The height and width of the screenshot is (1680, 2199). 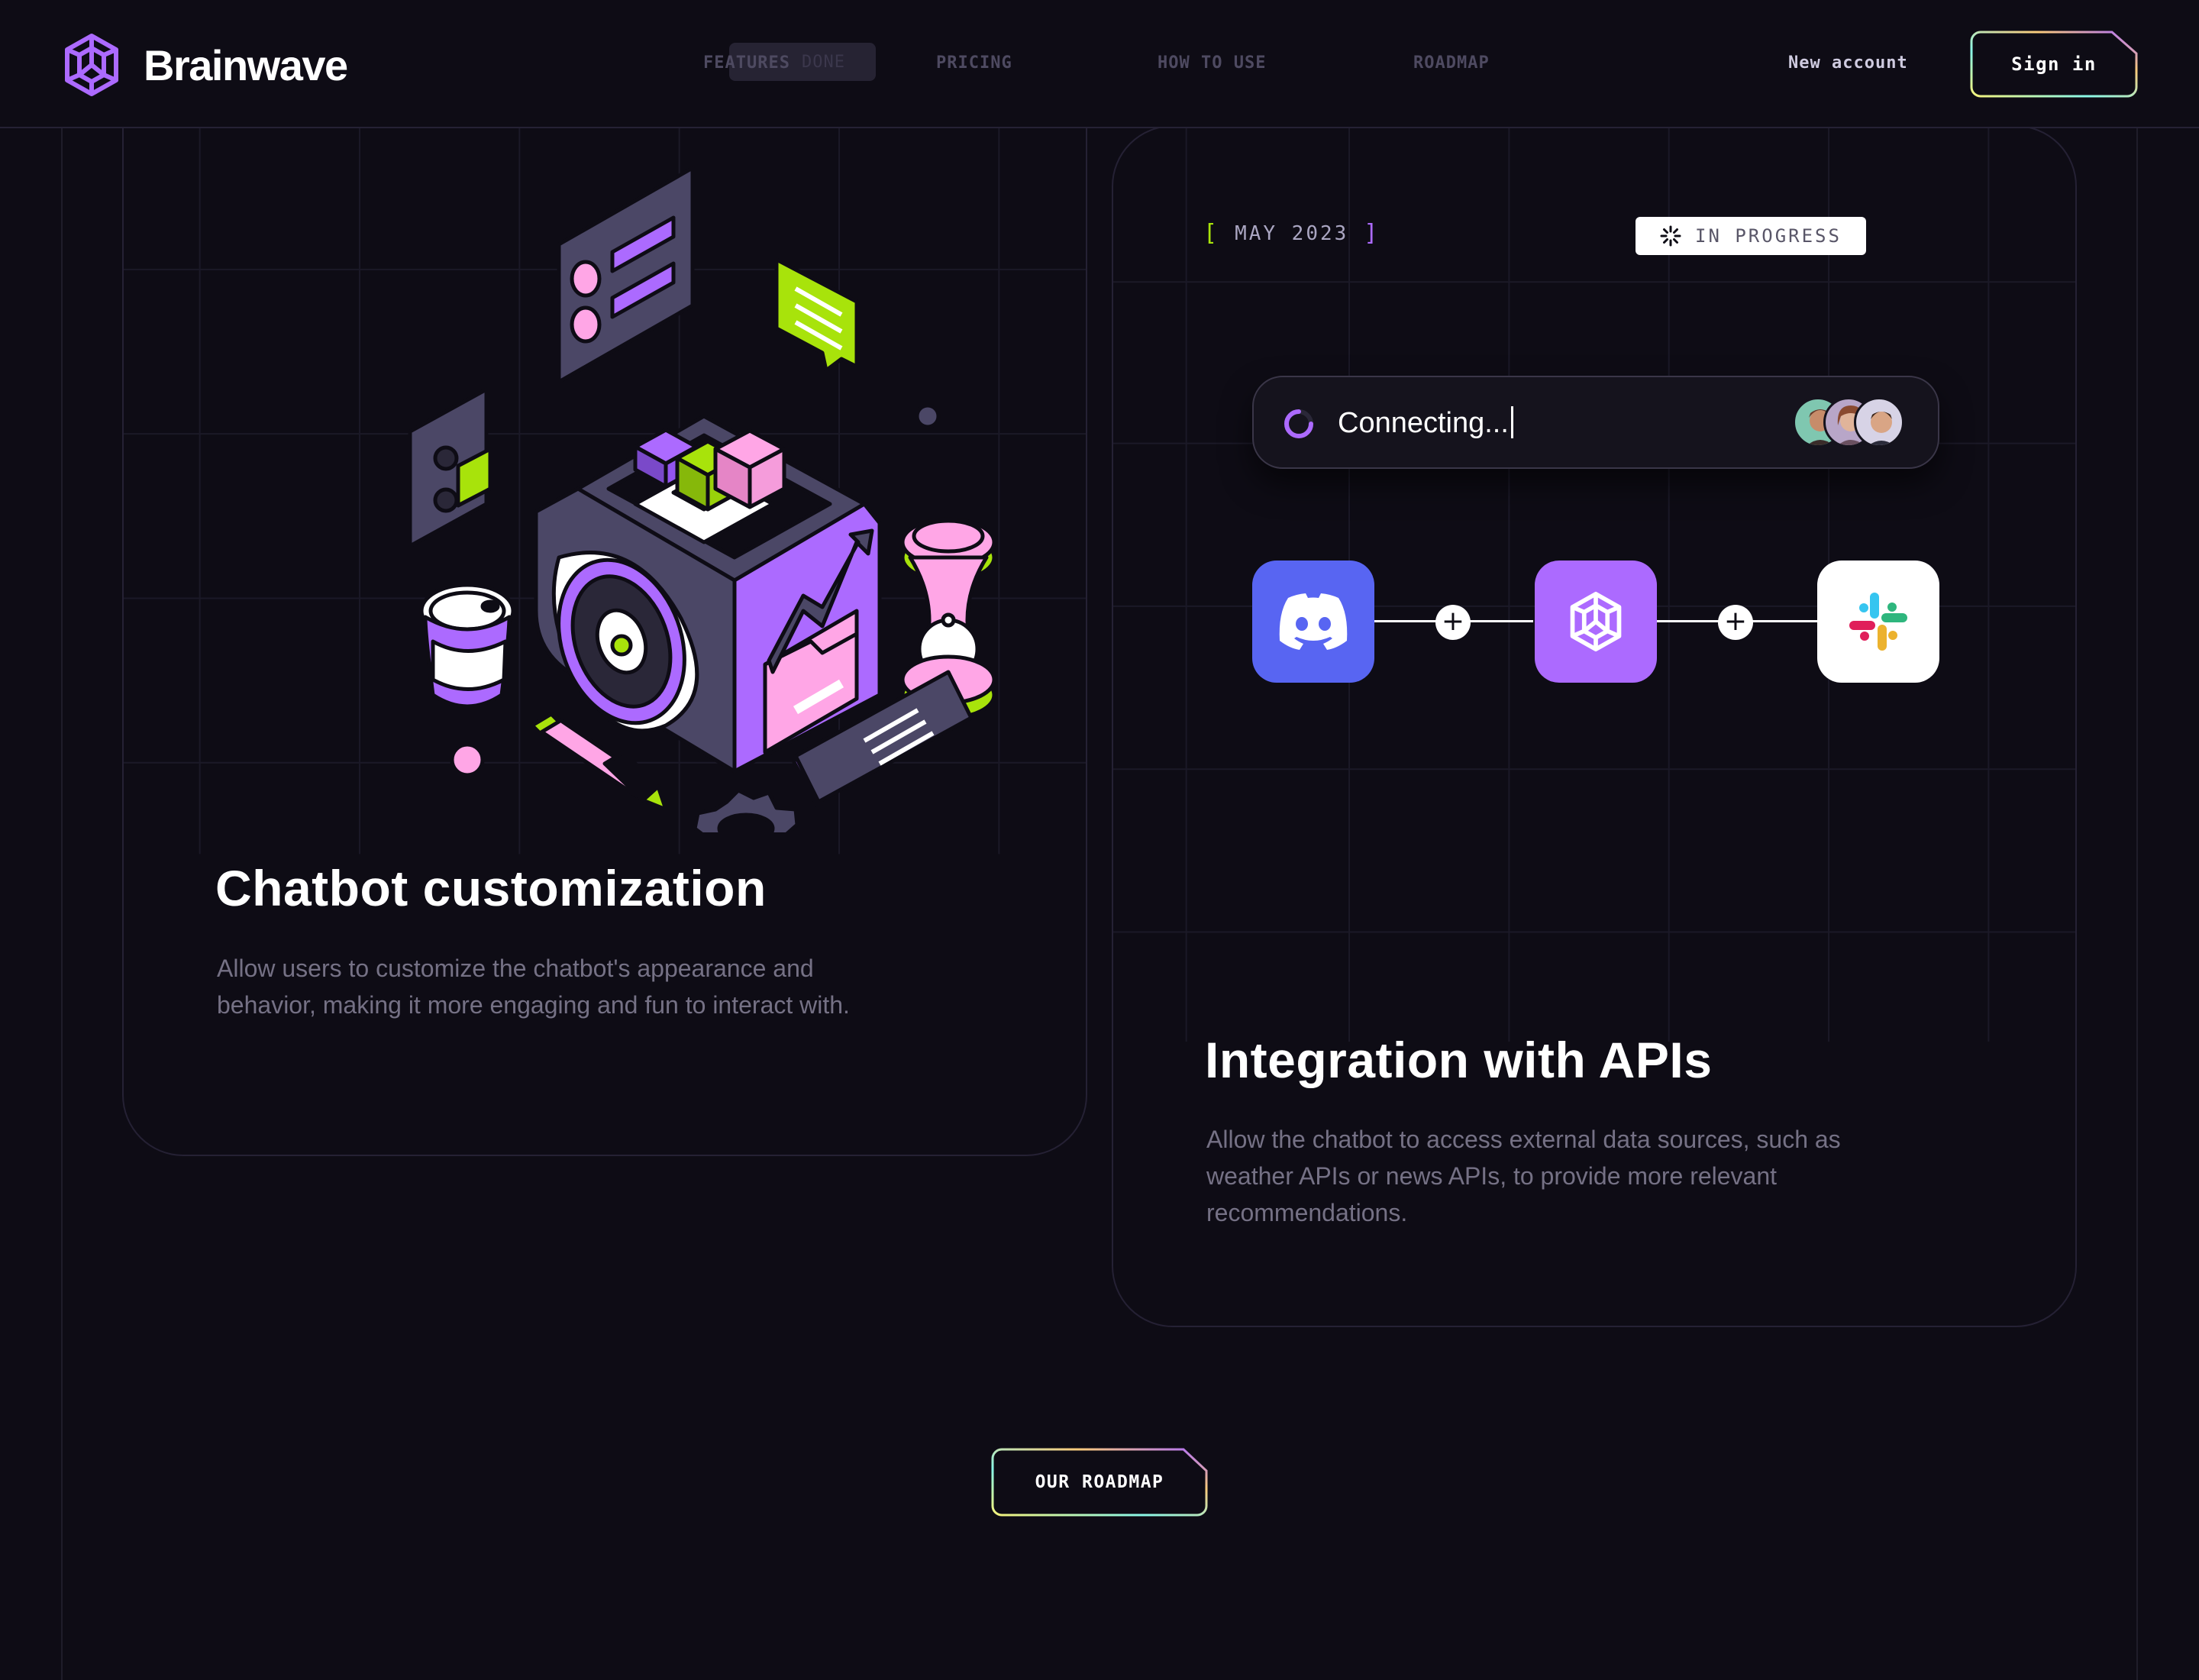 I want to click on our-roadmap-label: Our roadmap, so click(x=1100, y=1482).